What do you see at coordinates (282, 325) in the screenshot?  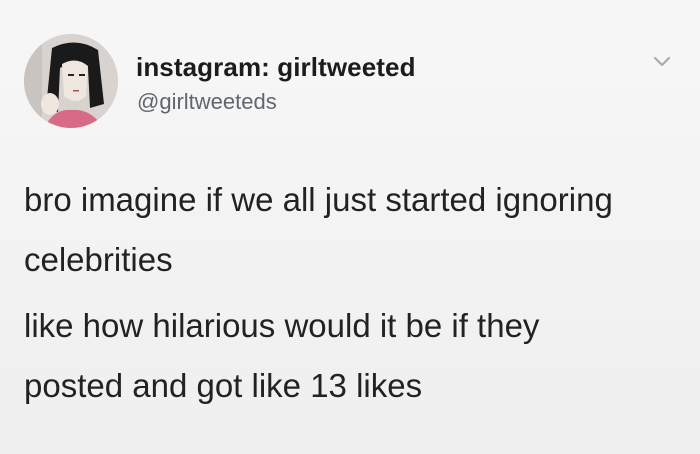 I see `tweet-text-line: like how hilarious would it be if they` at bounding box center [282, 325].